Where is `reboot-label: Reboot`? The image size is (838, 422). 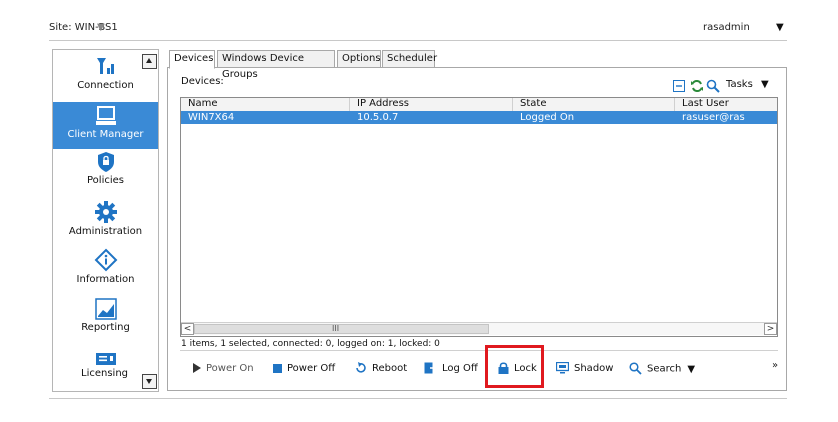 reboot-label: Reboot is located at coordinates (390, 368).